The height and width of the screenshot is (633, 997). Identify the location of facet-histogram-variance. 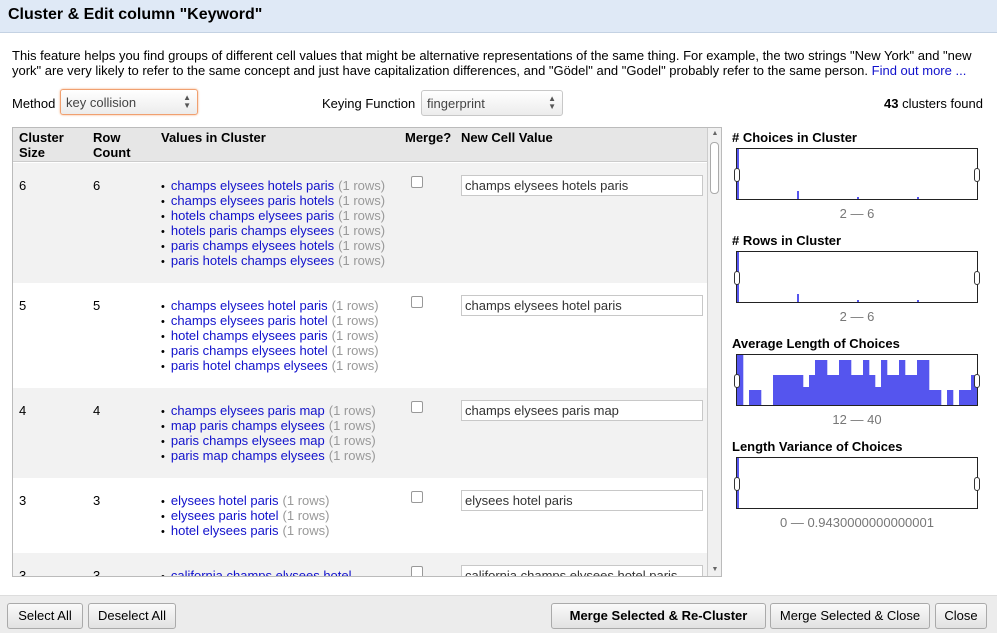
(857, 483).